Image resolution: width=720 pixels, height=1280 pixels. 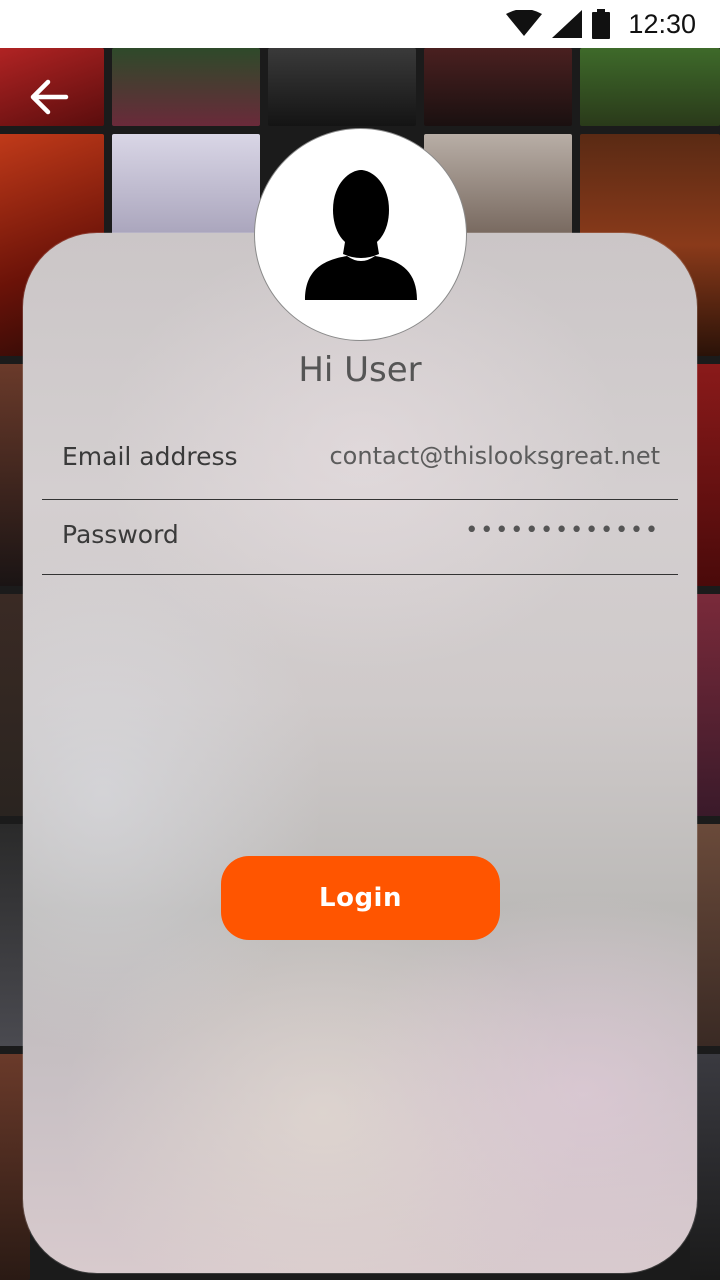 I want to click on greeting-title: Hi User, so click(x=360, y=370).